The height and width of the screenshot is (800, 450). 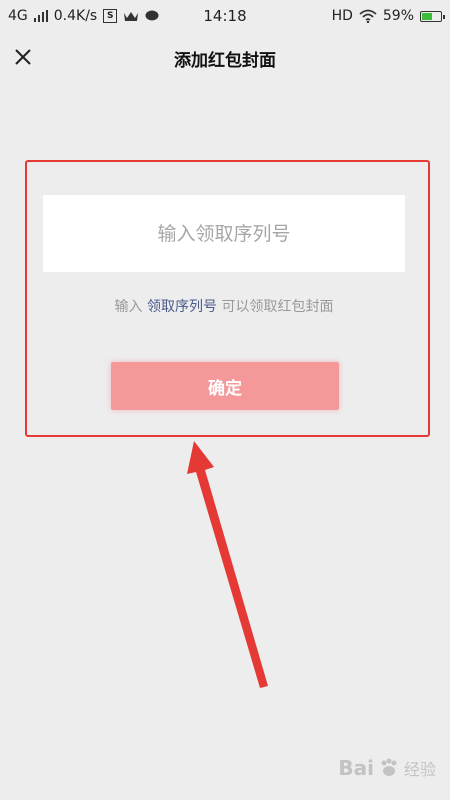 What do you see at coordinates (419, 769) in the screenshot?
I see `watermark-suffix: 经验` at bounding box center [419, 769].